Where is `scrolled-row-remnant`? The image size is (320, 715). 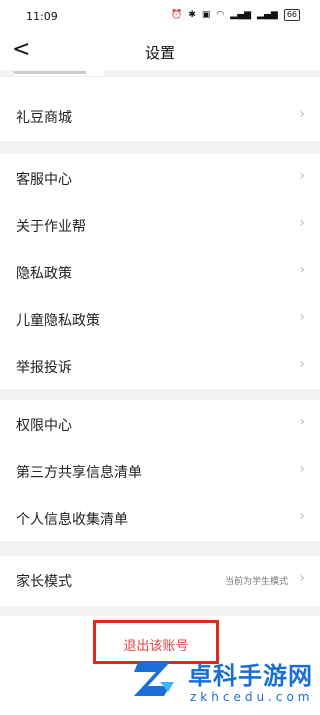 scrolled-row-remnant is located at coordinates (59, 73).